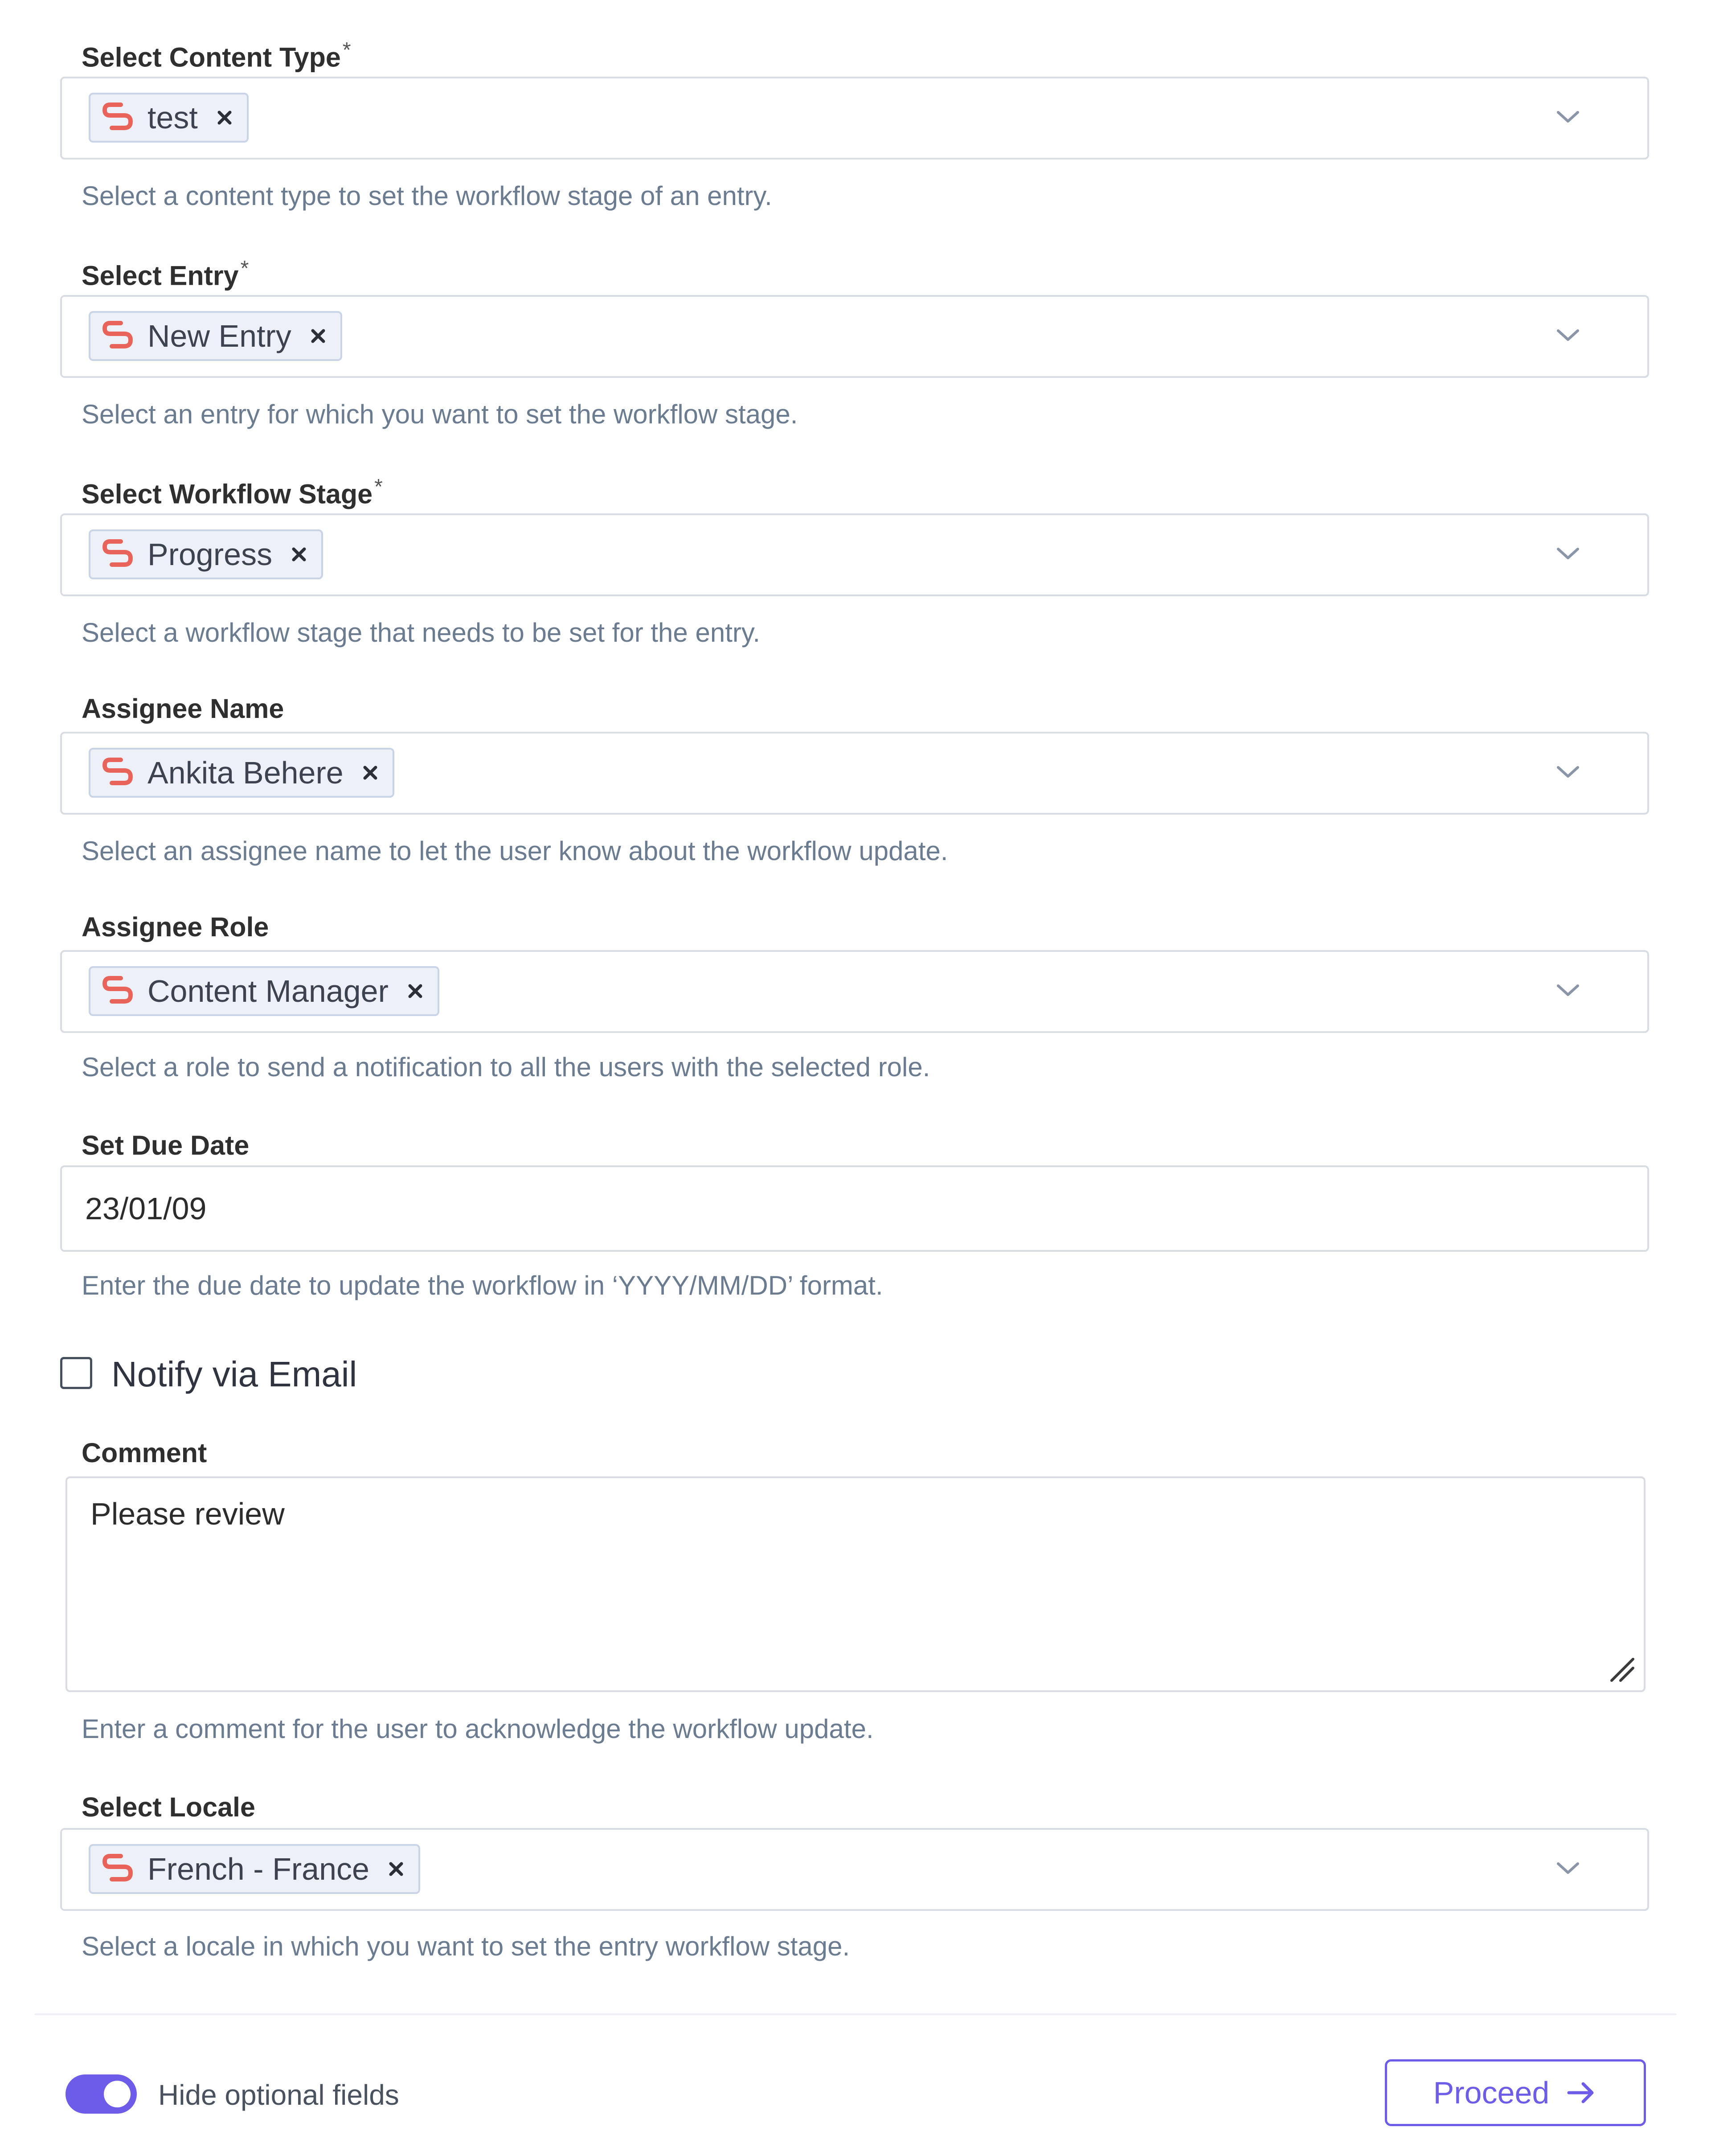  What do you see at coordinates (1491, 2093) in the screenshot?
I see `proceed-label: Proceed` at bounding box center [1491, 2093].